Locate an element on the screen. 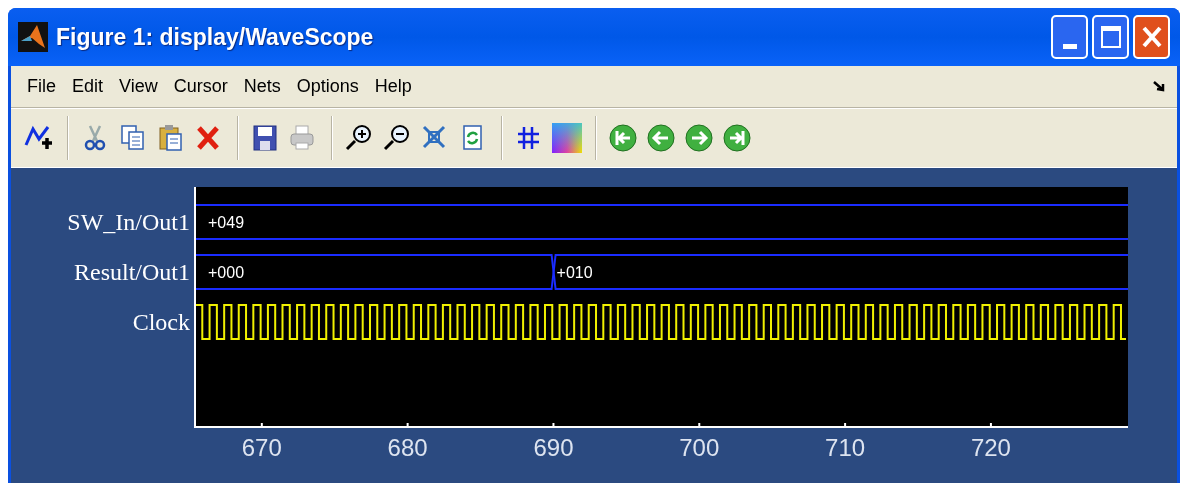  save-icon is located at coordinates (265, 138).